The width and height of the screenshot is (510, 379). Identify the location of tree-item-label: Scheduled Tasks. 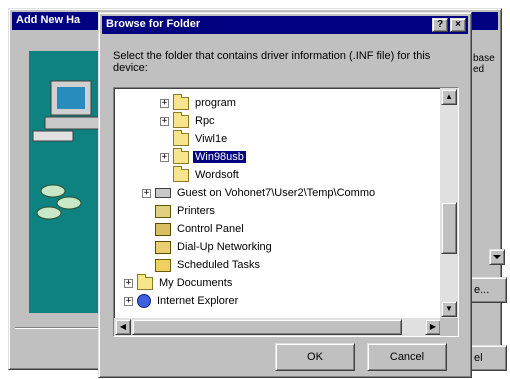
(218, 265).